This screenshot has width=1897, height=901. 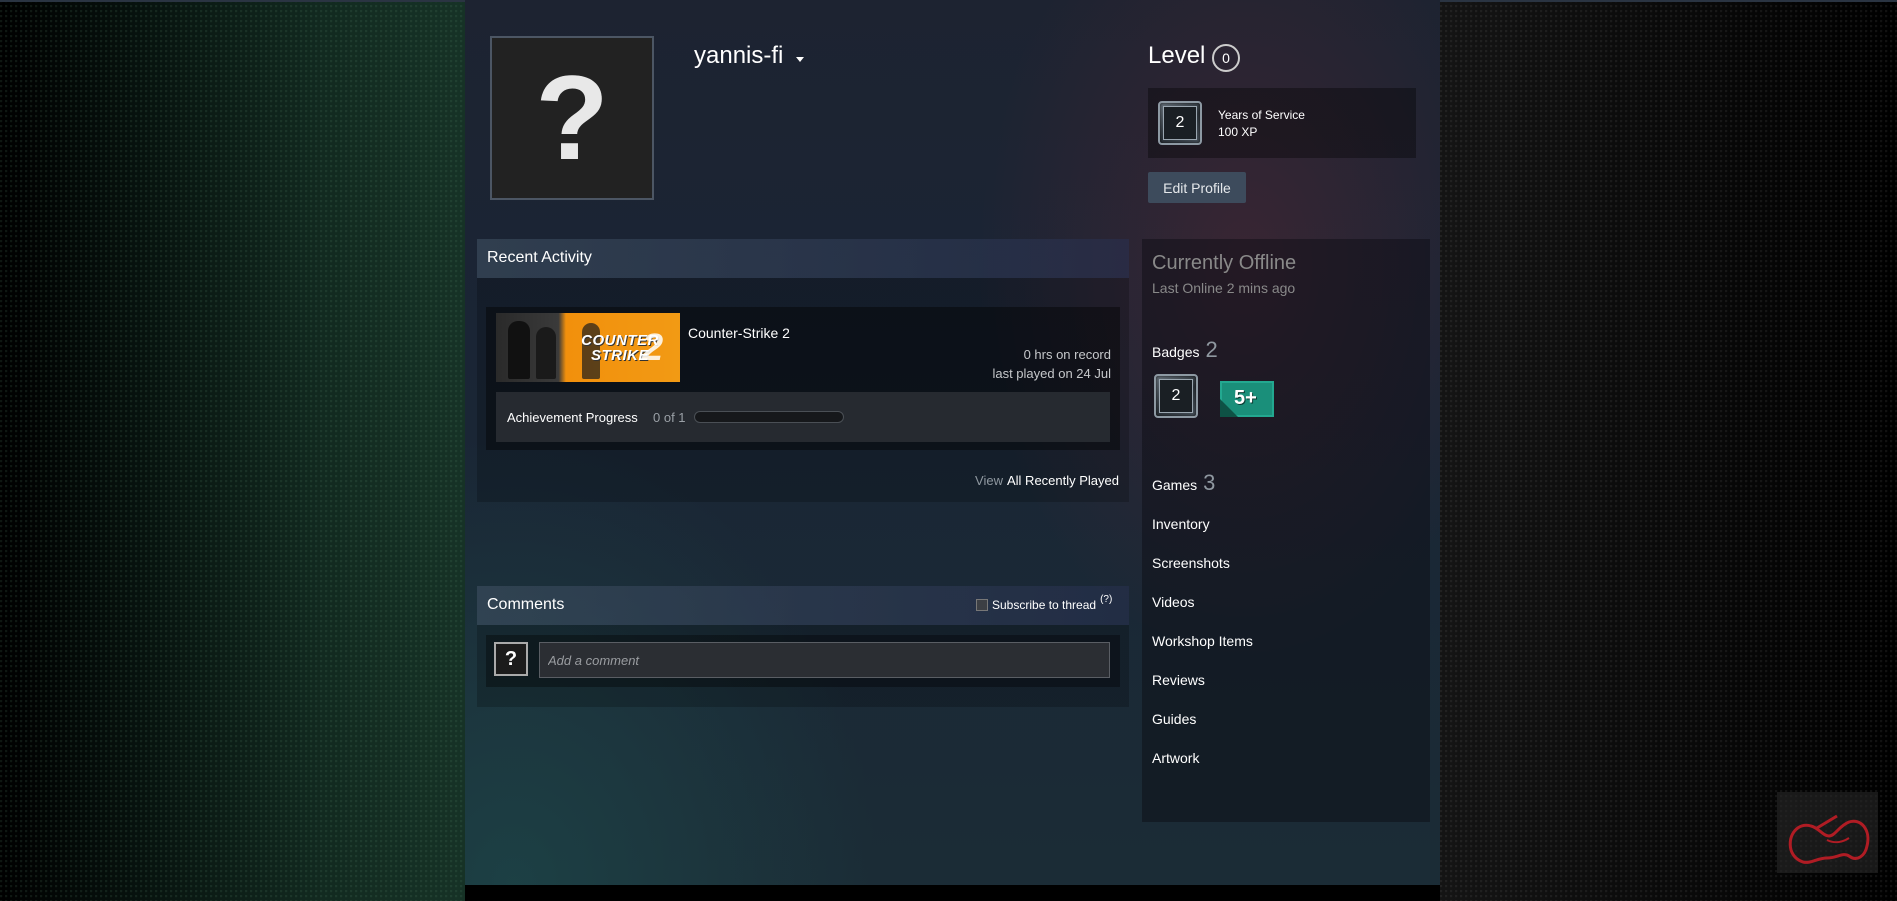 I want to click on achievement-progress: Achievement Progress 0 of 1, so click(x=803, y=417).